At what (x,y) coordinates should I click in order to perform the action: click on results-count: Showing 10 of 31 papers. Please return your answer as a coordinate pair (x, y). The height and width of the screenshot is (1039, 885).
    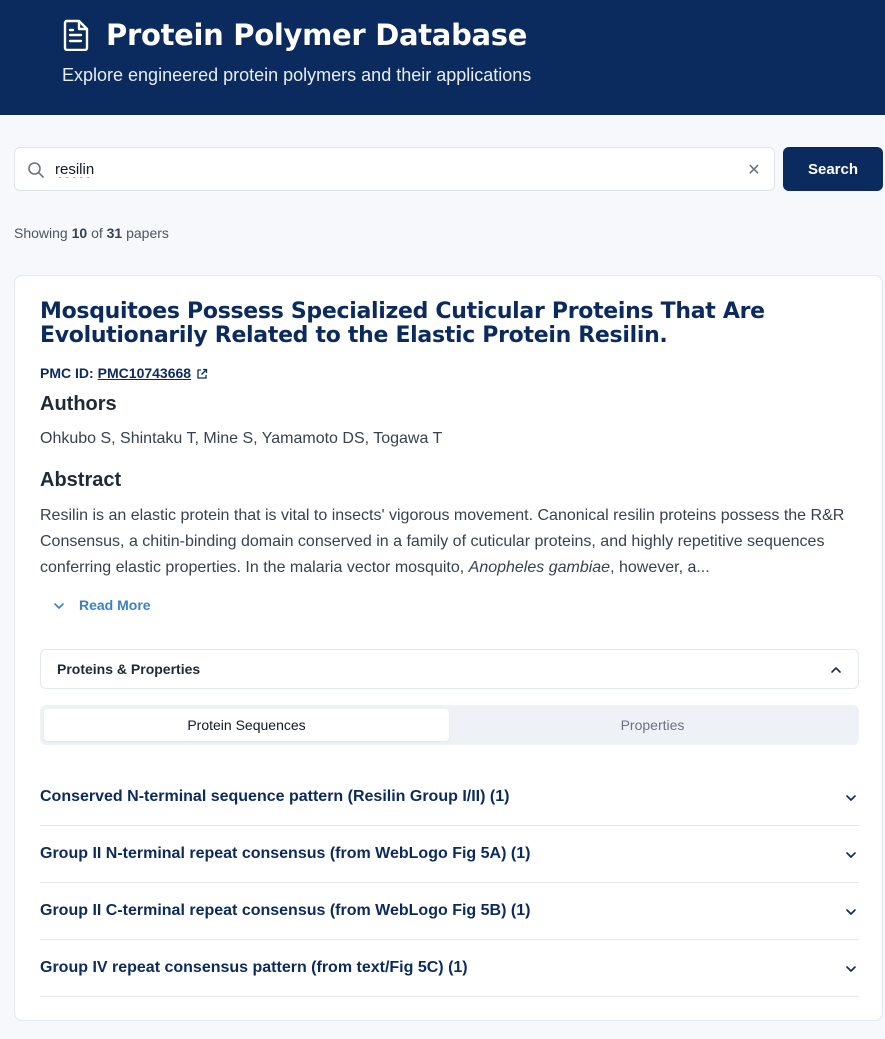
    Looking at the image, I should click on (91, 233).